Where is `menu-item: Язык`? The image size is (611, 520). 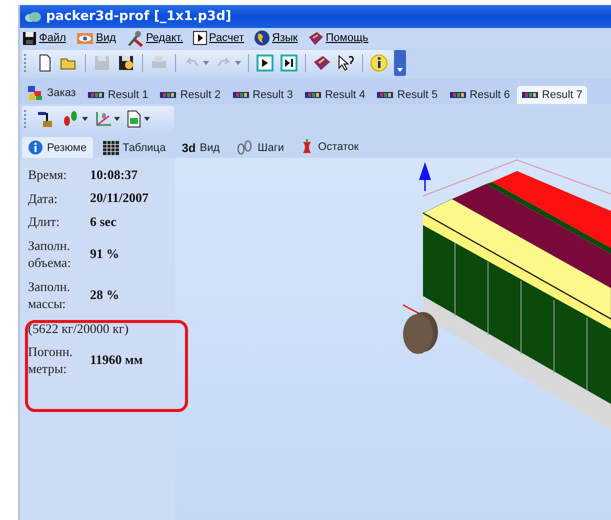 menu-item: Язык is located at coordinates (278, 38).